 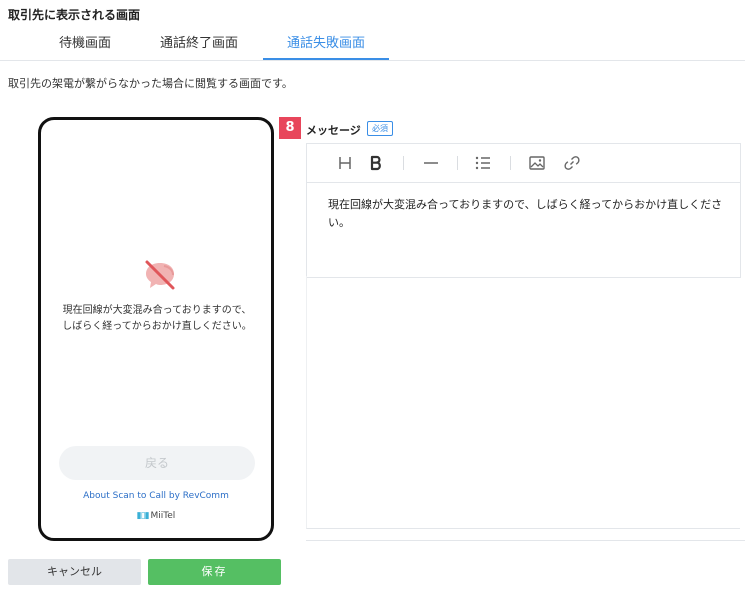 I want to click on step-badge: 8, so click(x=290, y=128).